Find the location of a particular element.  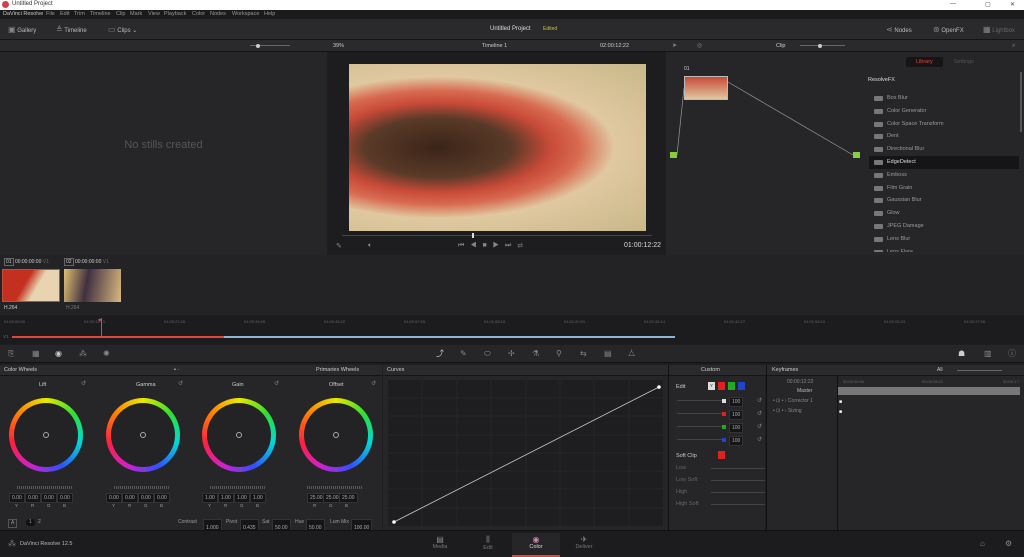

motion-effects-icon: ✺ is located at coordinates (106, 354).